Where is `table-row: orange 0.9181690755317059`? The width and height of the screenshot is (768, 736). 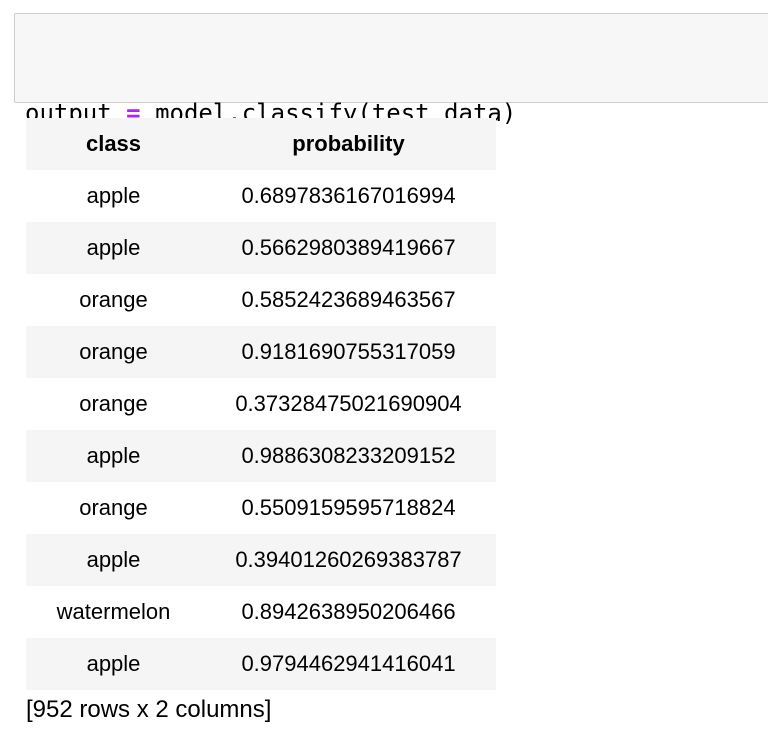 table-row: orange 0.9181690755317059 is located at coordinates (261, 352).